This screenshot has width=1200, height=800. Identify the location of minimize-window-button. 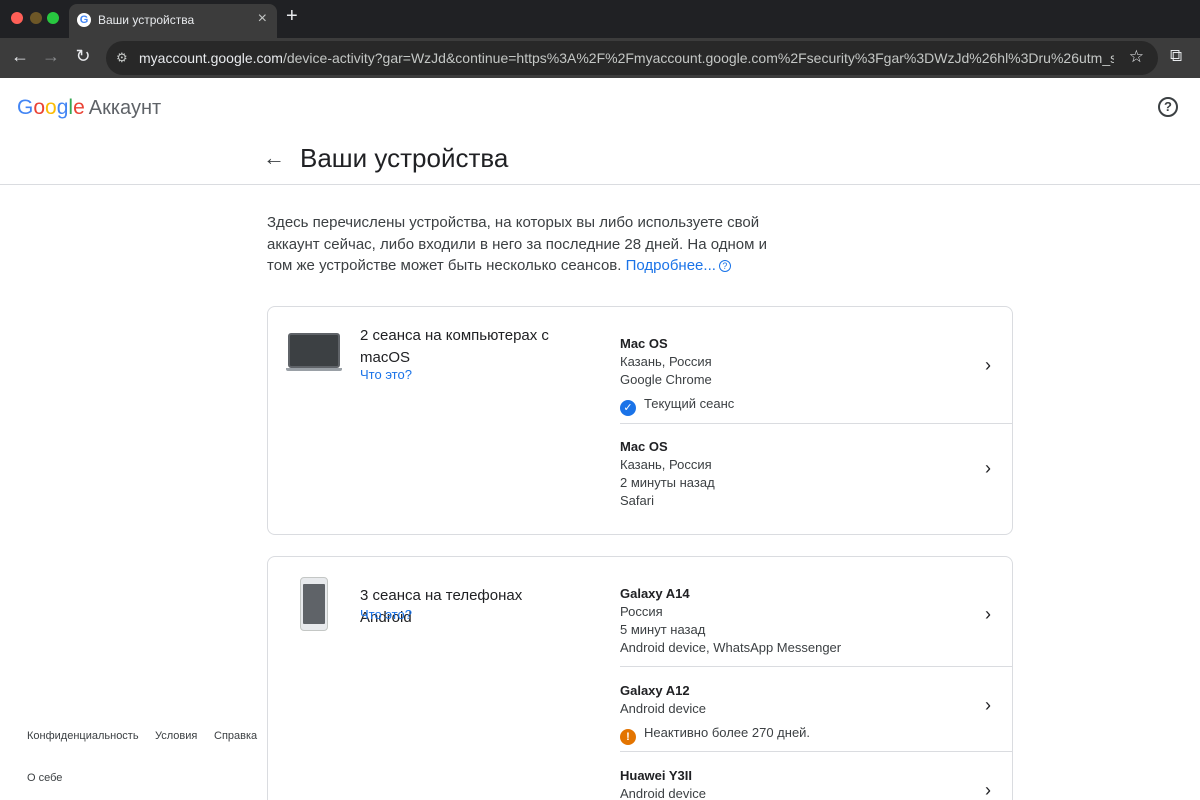
(36, 18).